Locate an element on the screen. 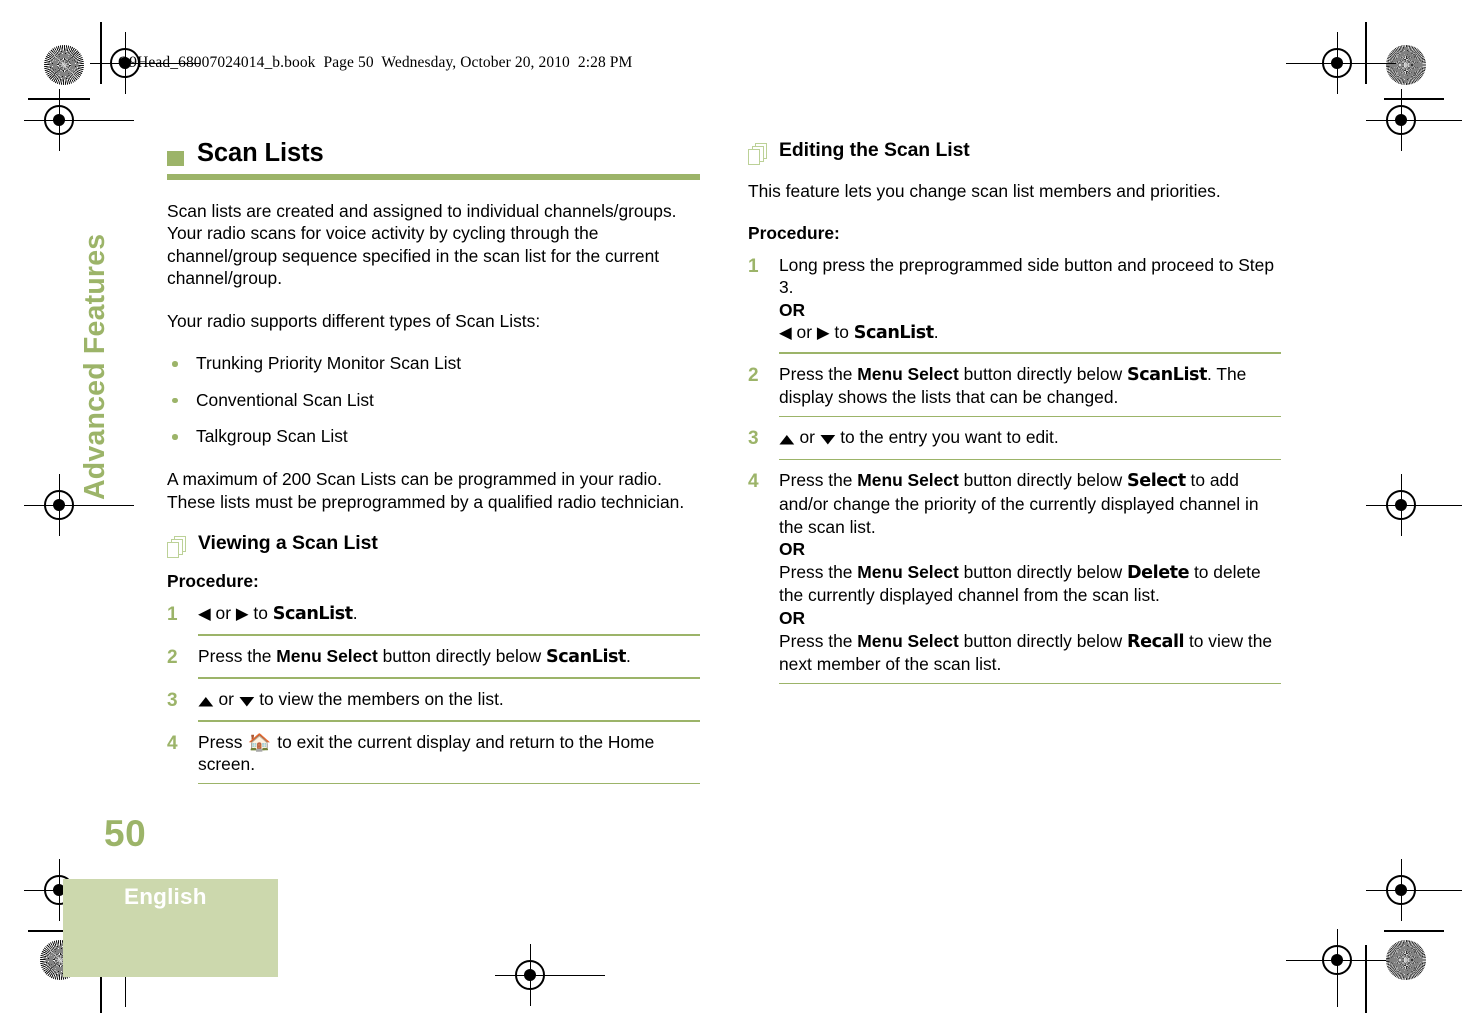 The height and width of the screenshot is (1013, 1462). registration-cross-left-middle-h is located at coordinates (79, 505).